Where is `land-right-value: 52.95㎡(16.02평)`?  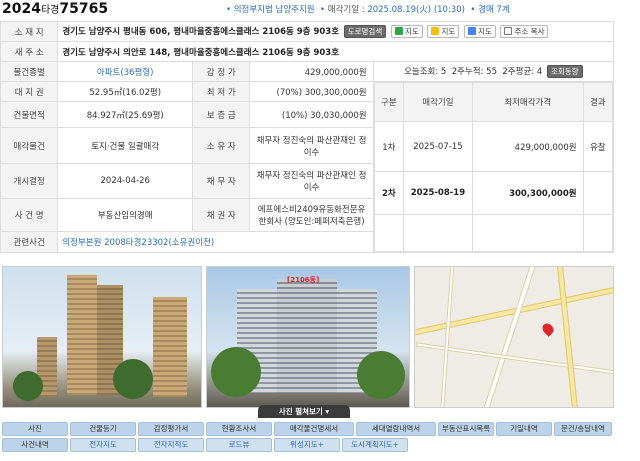
land-right-value: 52.95㎡(16.02평) is located at coordinates (125, 91).